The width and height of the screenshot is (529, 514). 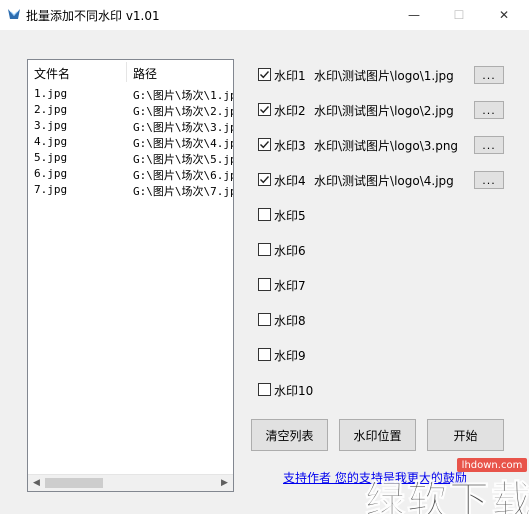 I want to click on file-path: G:\图片\场次\5.jpg, so click(x=183, y=159).